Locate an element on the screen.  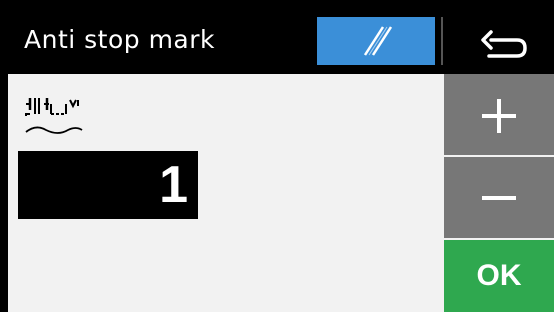
ok-button: OK is located at coordinates (499, 276).